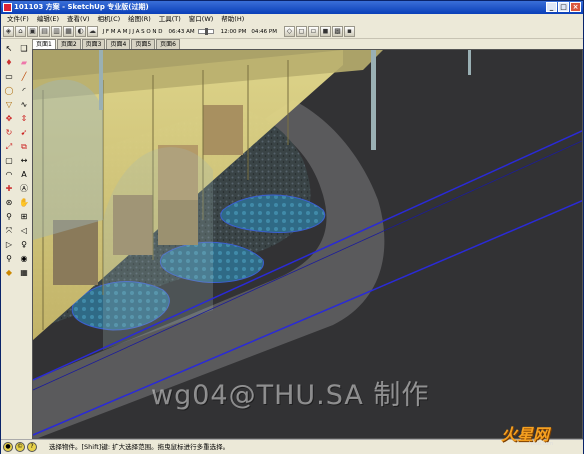 This screenshot has width=584, height=455. What do you see at coordinates (18, 19) in the screenshot?
I see `menu-file: 文件(F)` at bounding box center [18, 19].